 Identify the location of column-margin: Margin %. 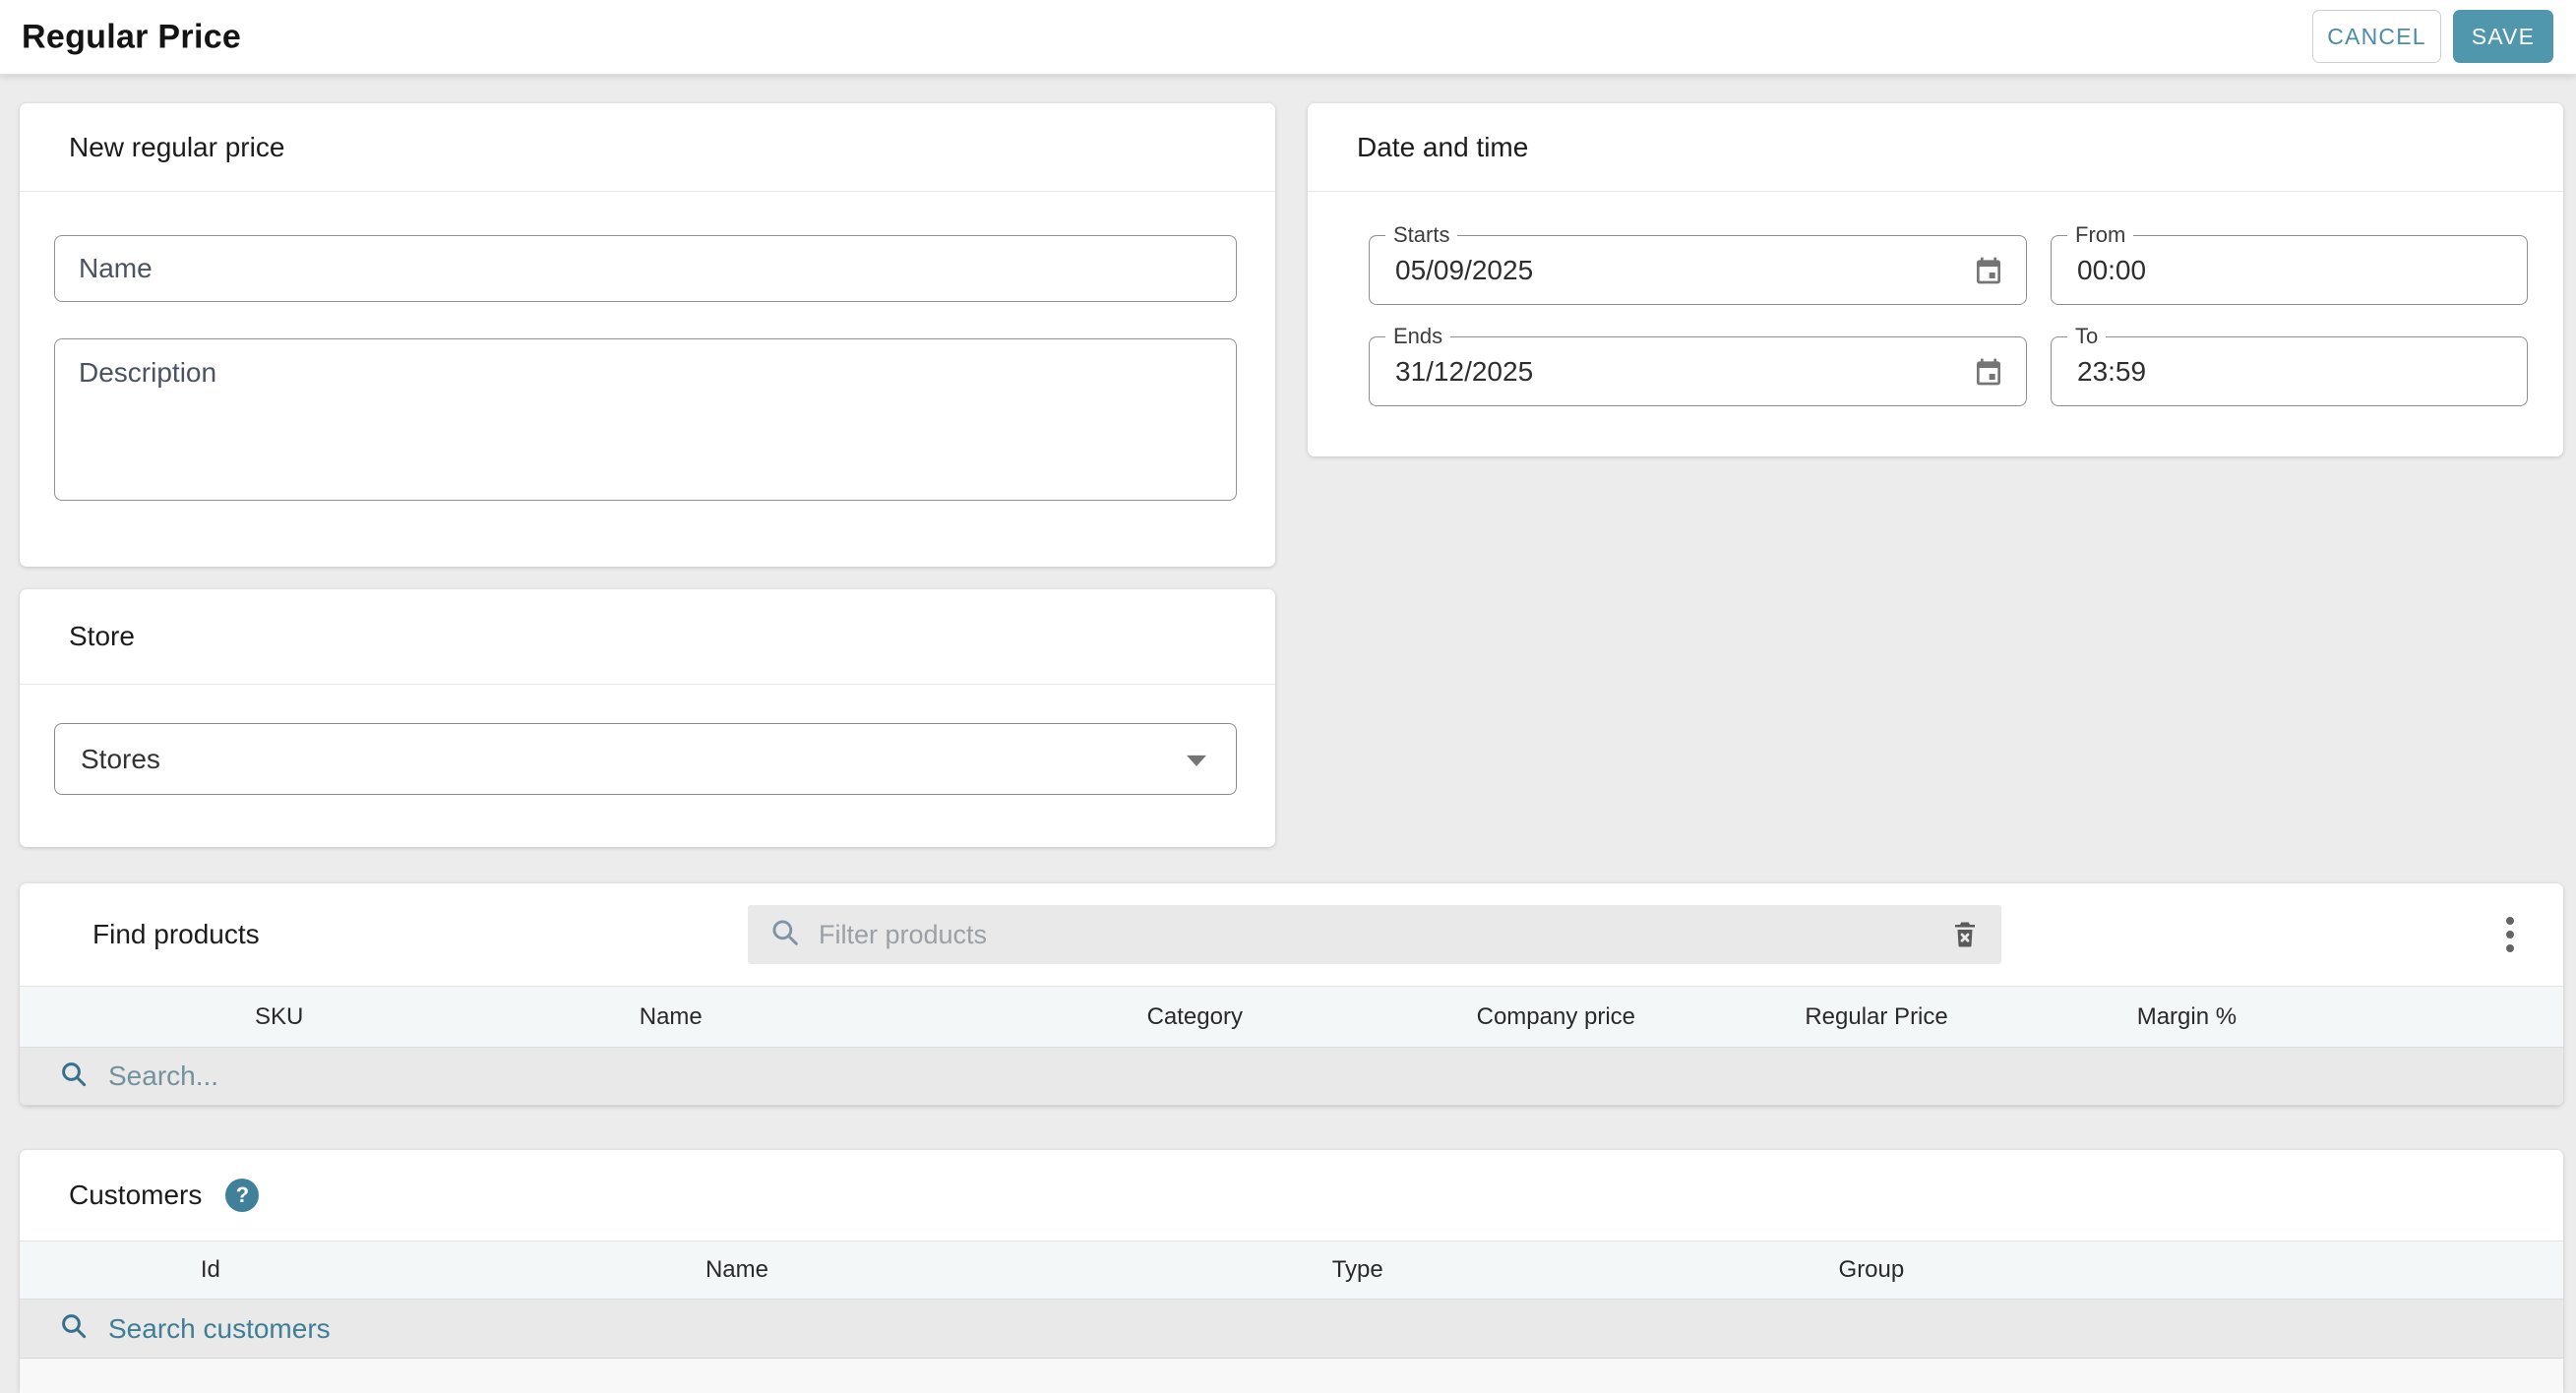
(2187, 1016).